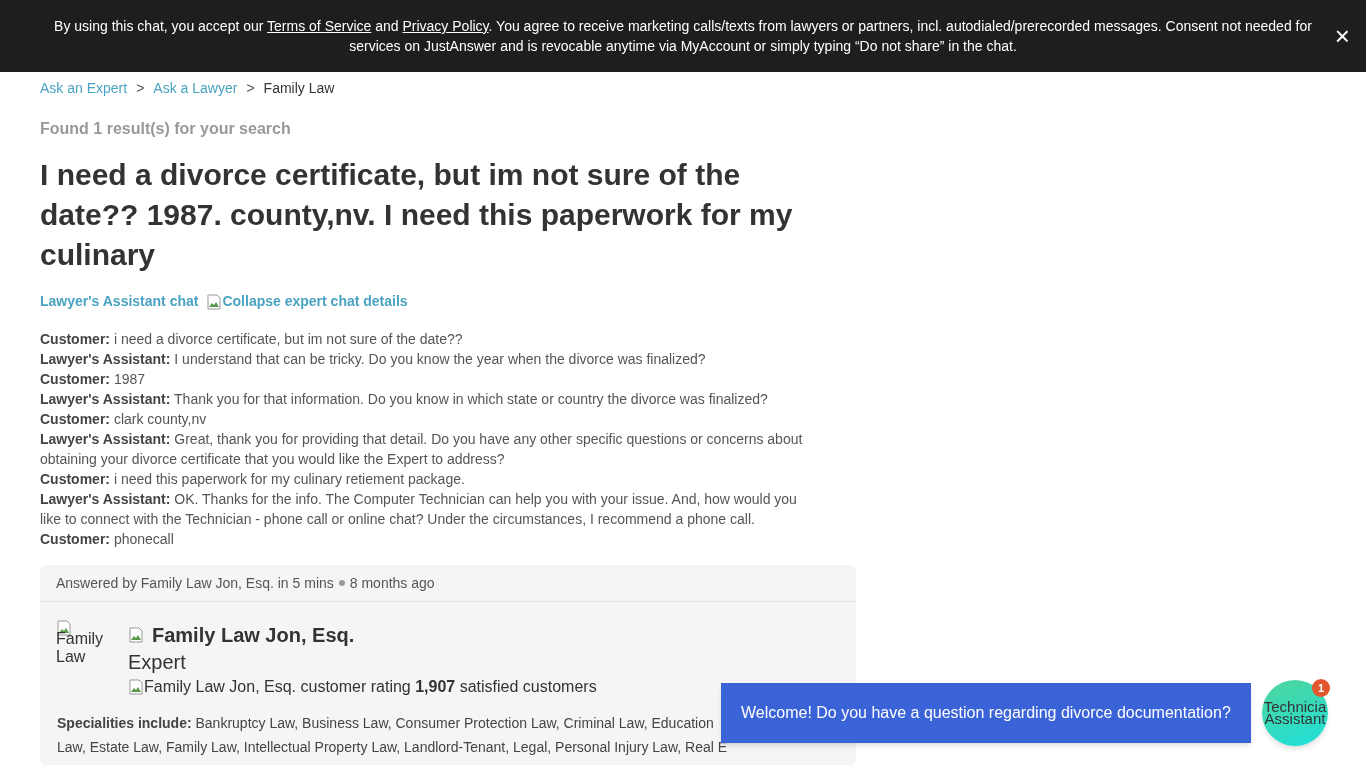 The image size is (1366, 768). What do you see at coordinates (1321, 688) in the screenshot?
I see `notification-badge: 1` at bounding box center [1321, 688].